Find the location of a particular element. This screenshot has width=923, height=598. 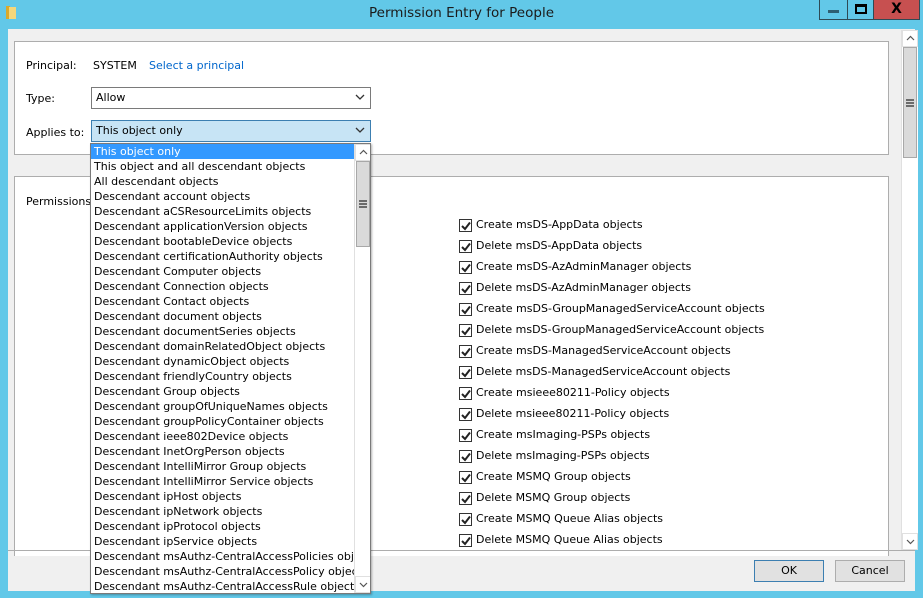

minimize-icon is located at coordinates (833, 11).